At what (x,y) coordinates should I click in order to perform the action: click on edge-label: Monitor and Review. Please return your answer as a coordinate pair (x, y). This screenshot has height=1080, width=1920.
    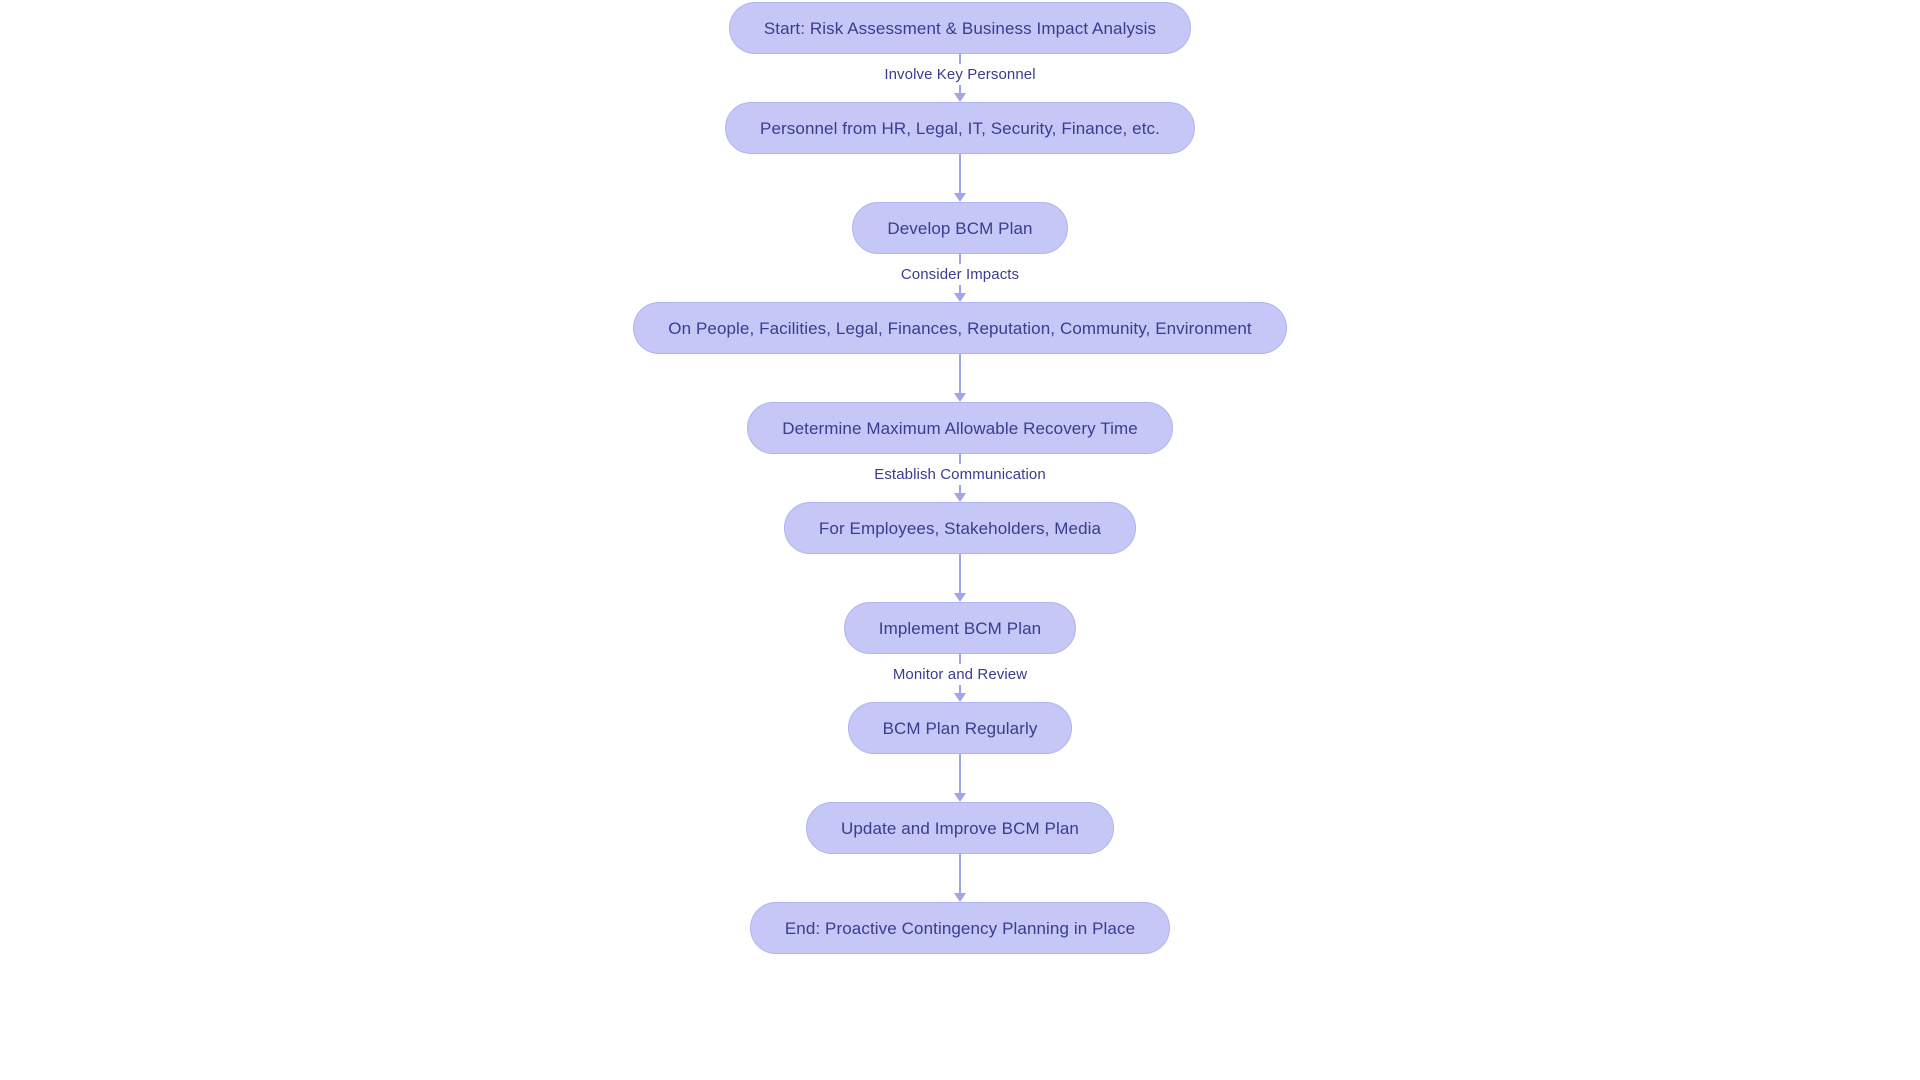
    Looking at the image, I should click on (960, 674).